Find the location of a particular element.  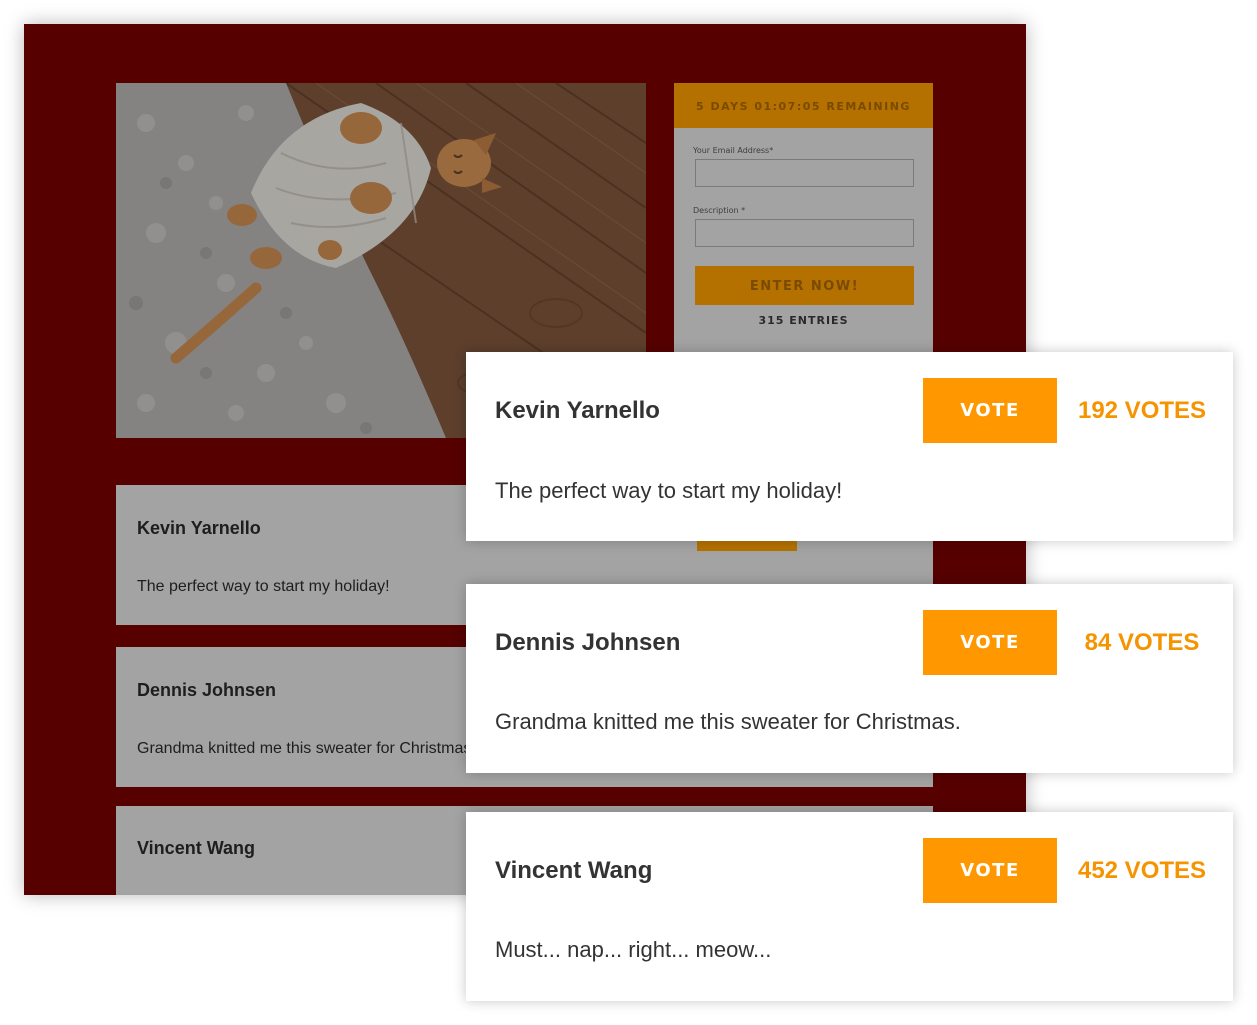

description-label: Description * is located at coordinates (719, 210).